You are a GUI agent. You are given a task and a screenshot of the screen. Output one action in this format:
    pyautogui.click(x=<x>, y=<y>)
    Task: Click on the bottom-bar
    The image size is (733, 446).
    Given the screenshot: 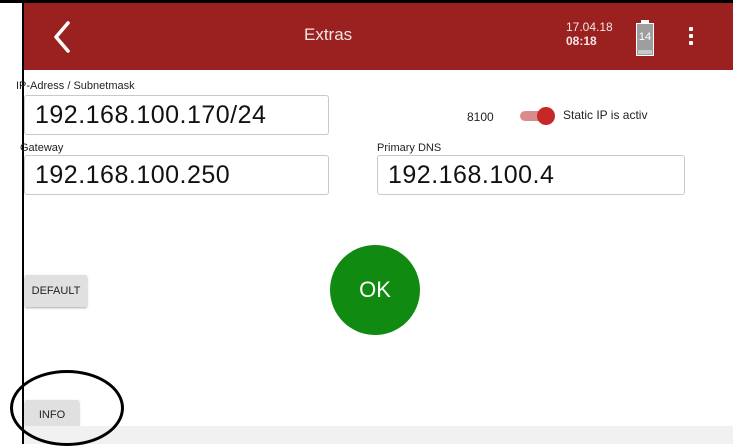 What is the action you would take?
    pyautogui.click(x=378, y=435)
    